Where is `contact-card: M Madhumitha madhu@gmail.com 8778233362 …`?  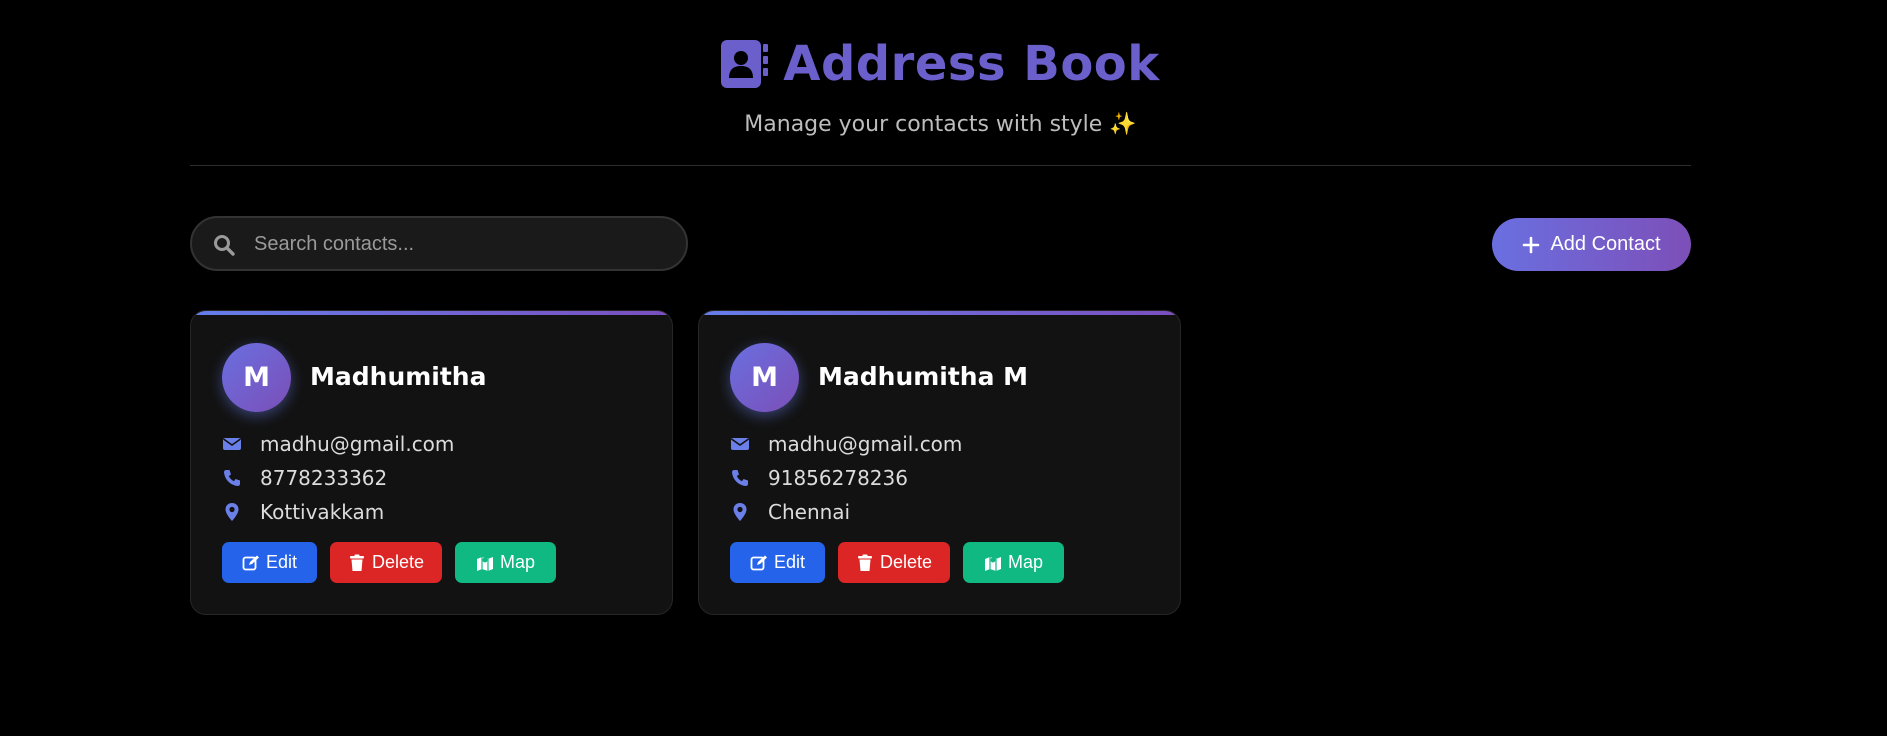 contact-card: M Madhumitha madhu@gmail.com 8778233362 … is located at coordinates (431, 462).